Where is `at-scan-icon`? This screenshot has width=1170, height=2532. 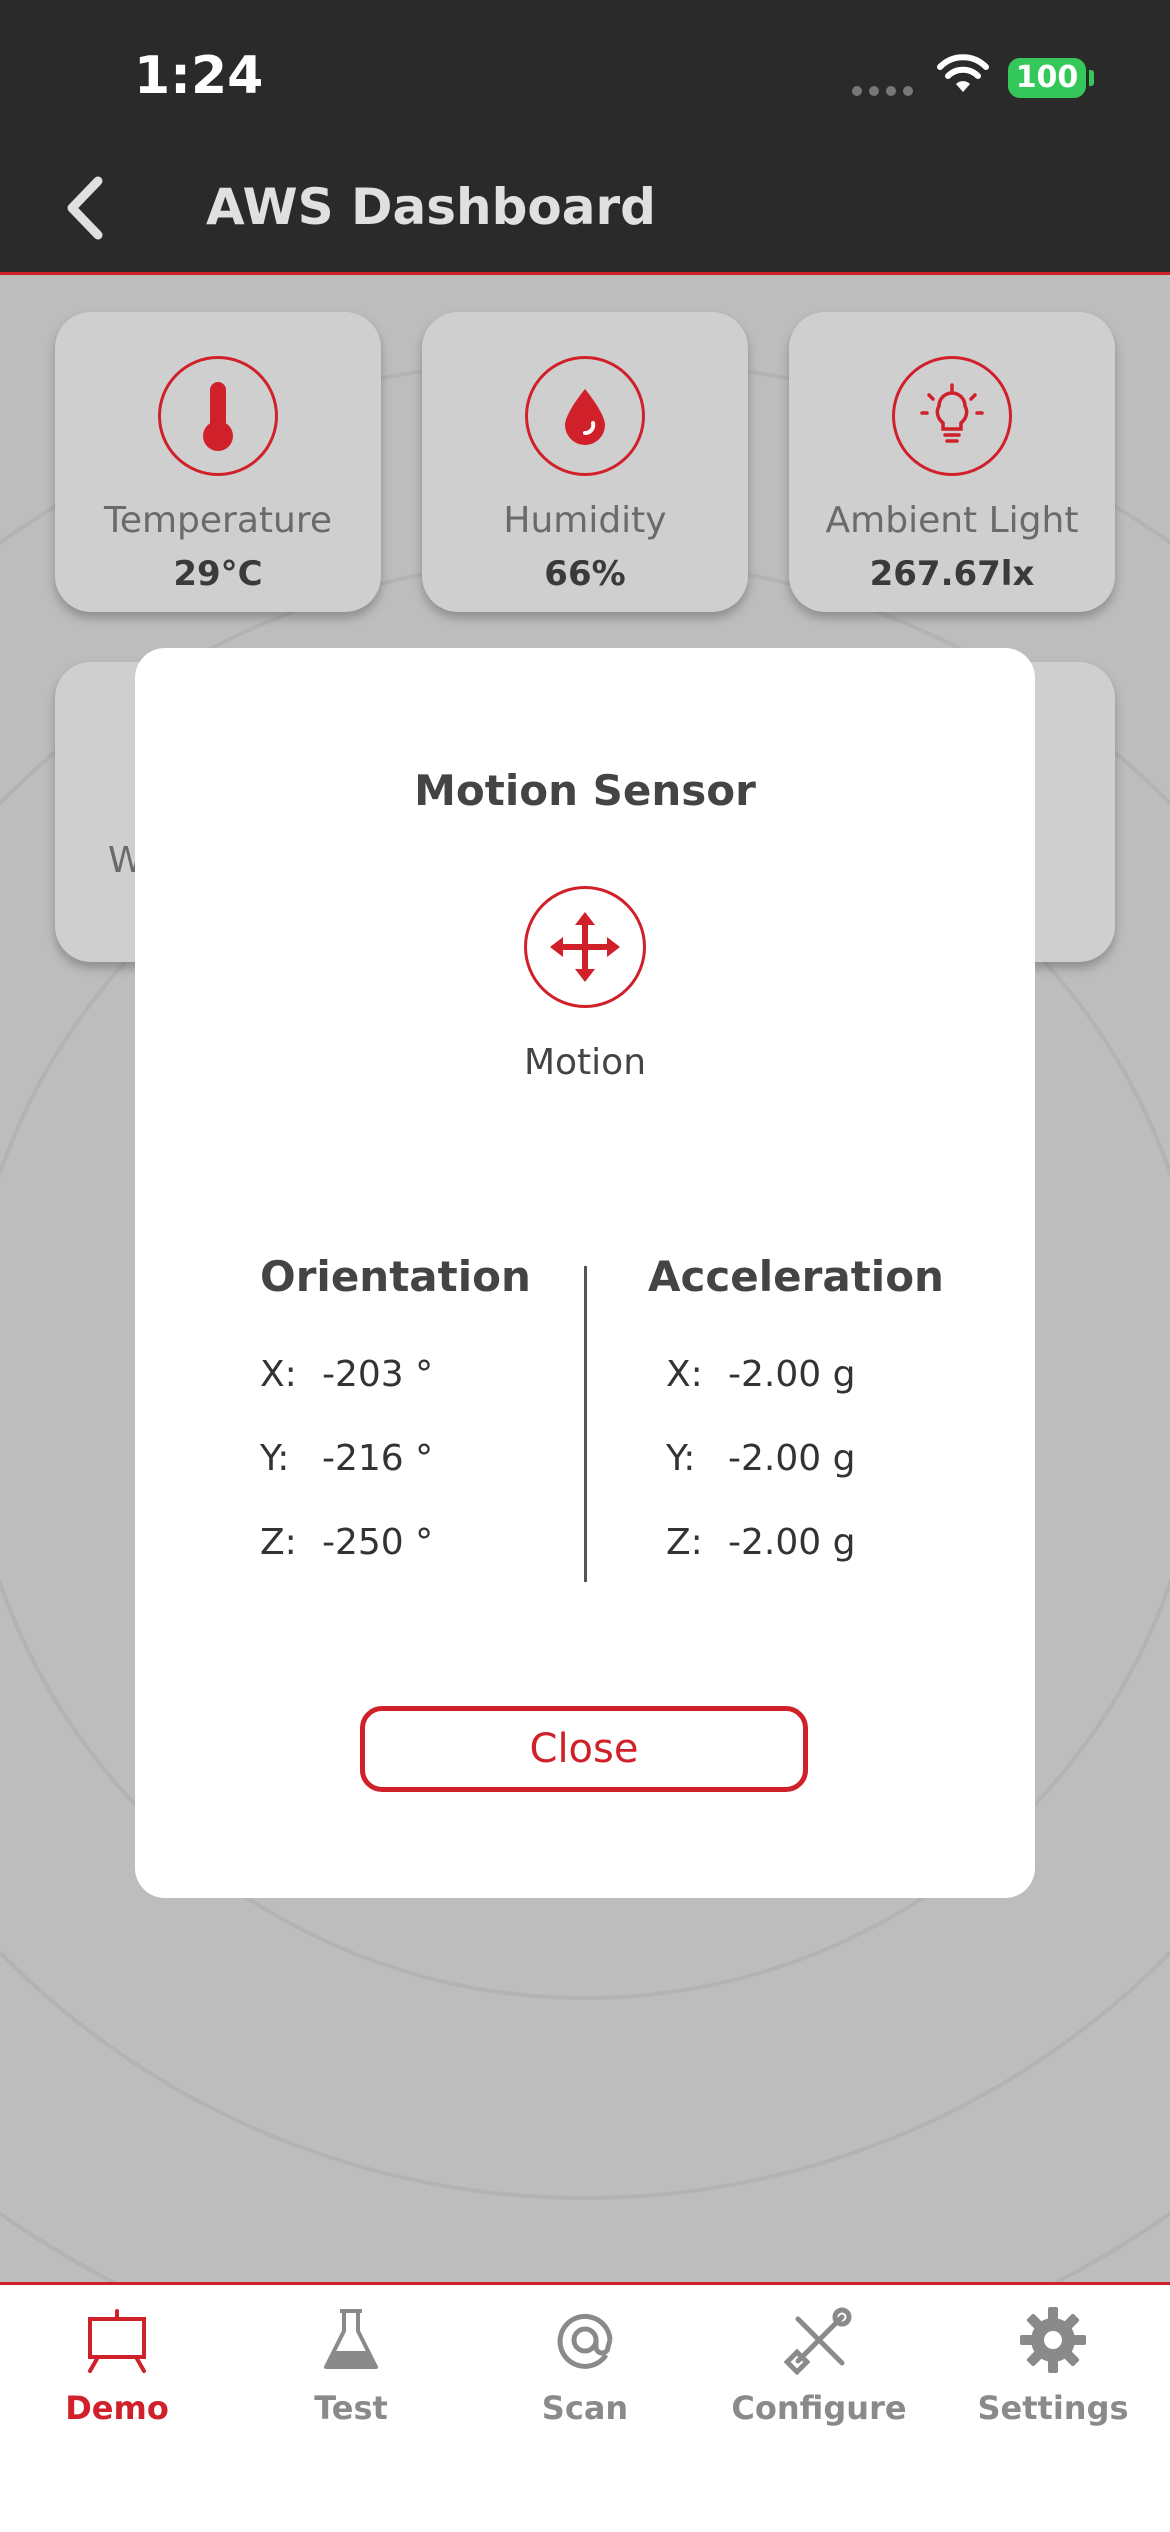
at-scan-icon is located at coordinates (585, 2341).